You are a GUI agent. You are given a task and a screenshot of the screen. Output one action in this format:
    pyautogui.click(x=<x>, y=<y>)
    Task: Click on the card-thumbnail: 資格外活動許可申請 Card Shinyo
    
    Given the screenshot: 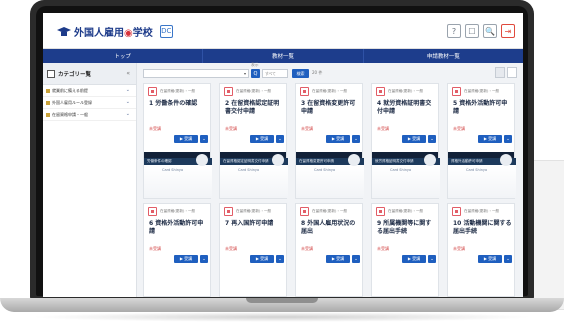 What is the action you would take?
    pyautogui.click(x=482, y=175)
    